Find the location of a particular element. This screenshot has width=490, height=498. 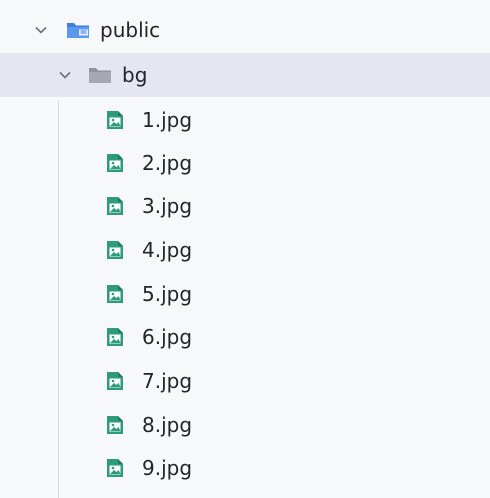

tree-file: 3.jpg is located at coordinates (245, 206).